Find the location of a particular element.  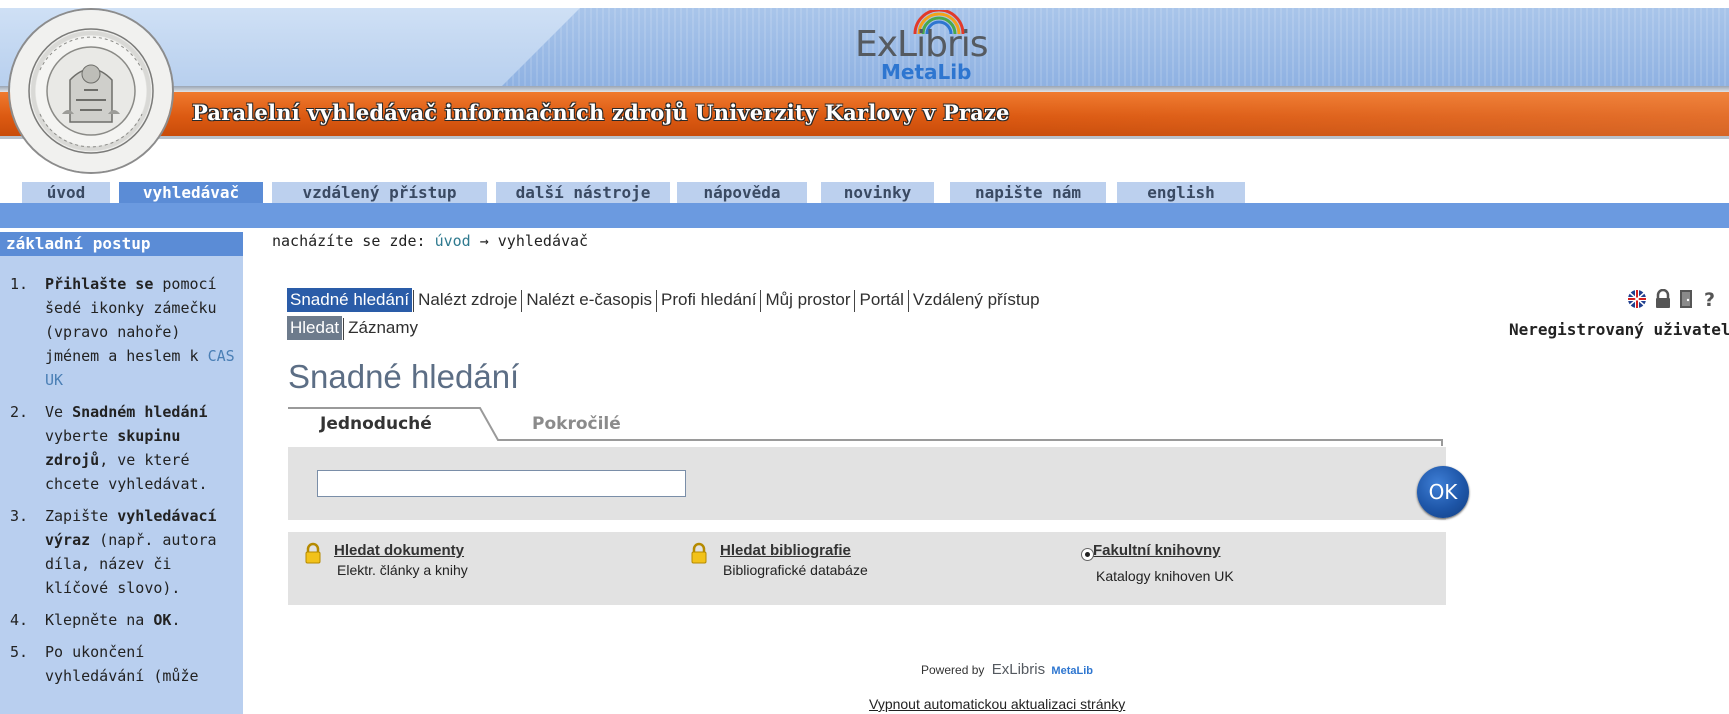

group-title: Hledat dokumenty is located at coordinates (399, 550).